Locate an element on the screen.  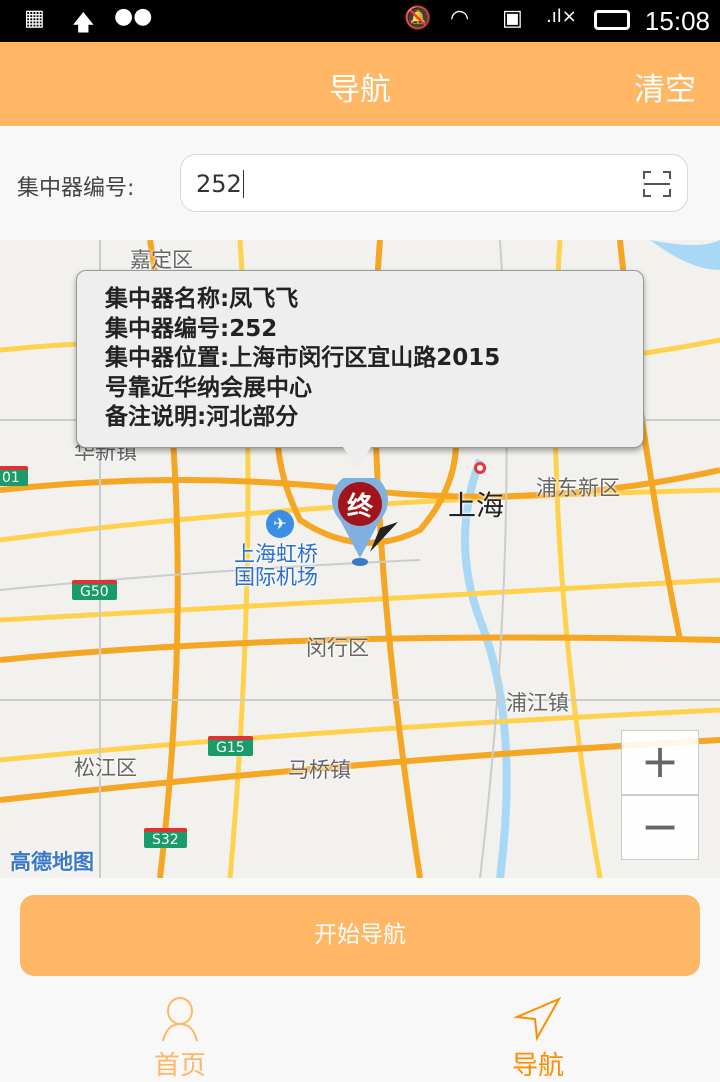
popup-name: 集中器名称:凤飞飞 is located at coordinates (202, 299).